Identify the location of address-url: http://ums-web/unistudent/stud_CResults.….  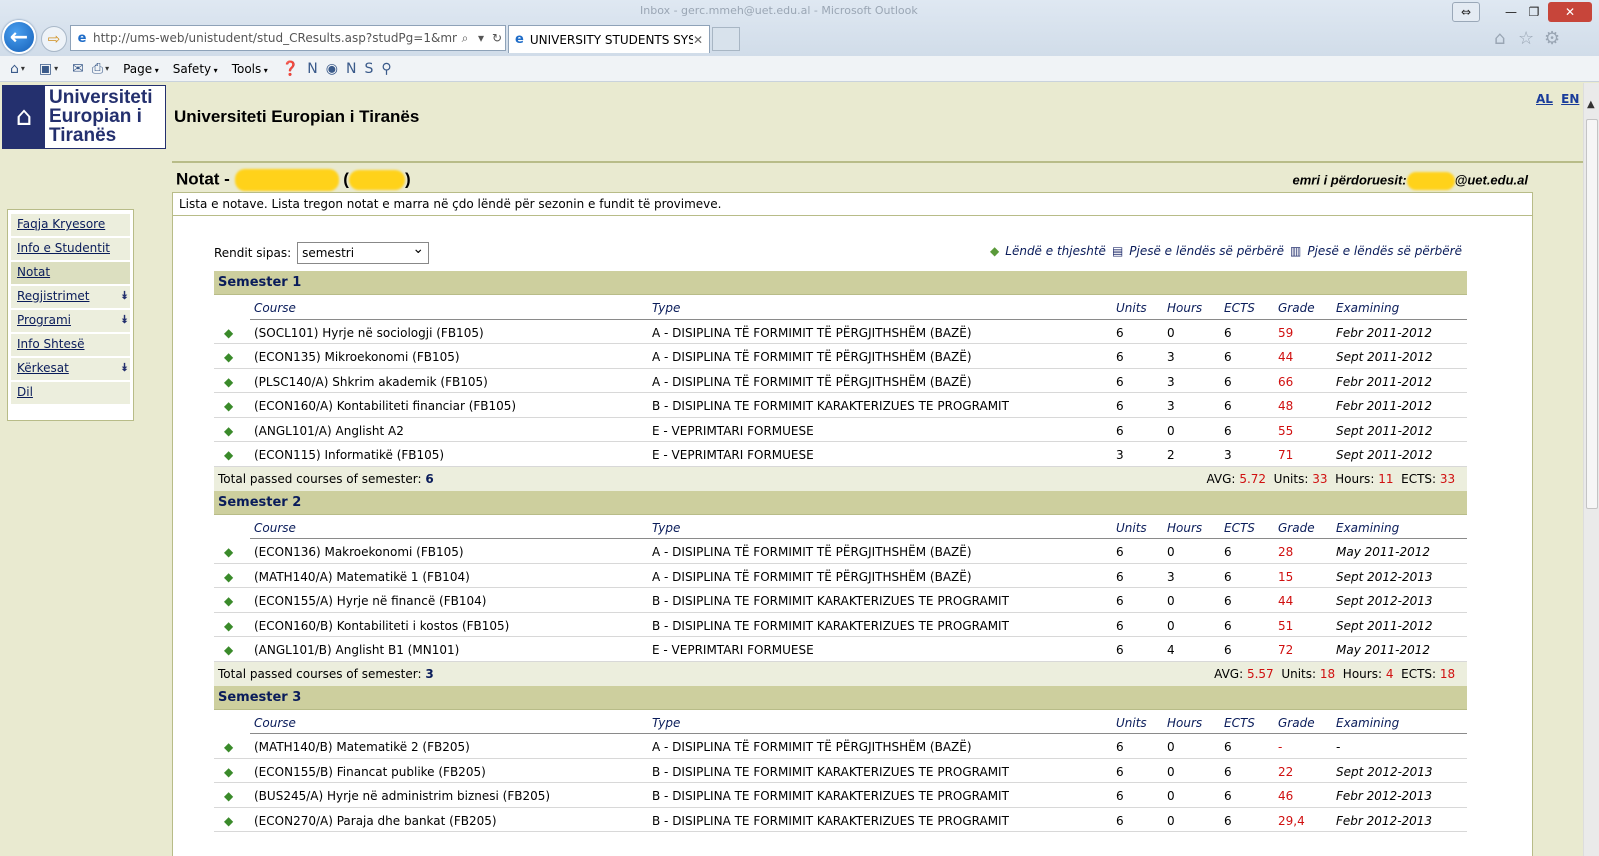
(275, 38).